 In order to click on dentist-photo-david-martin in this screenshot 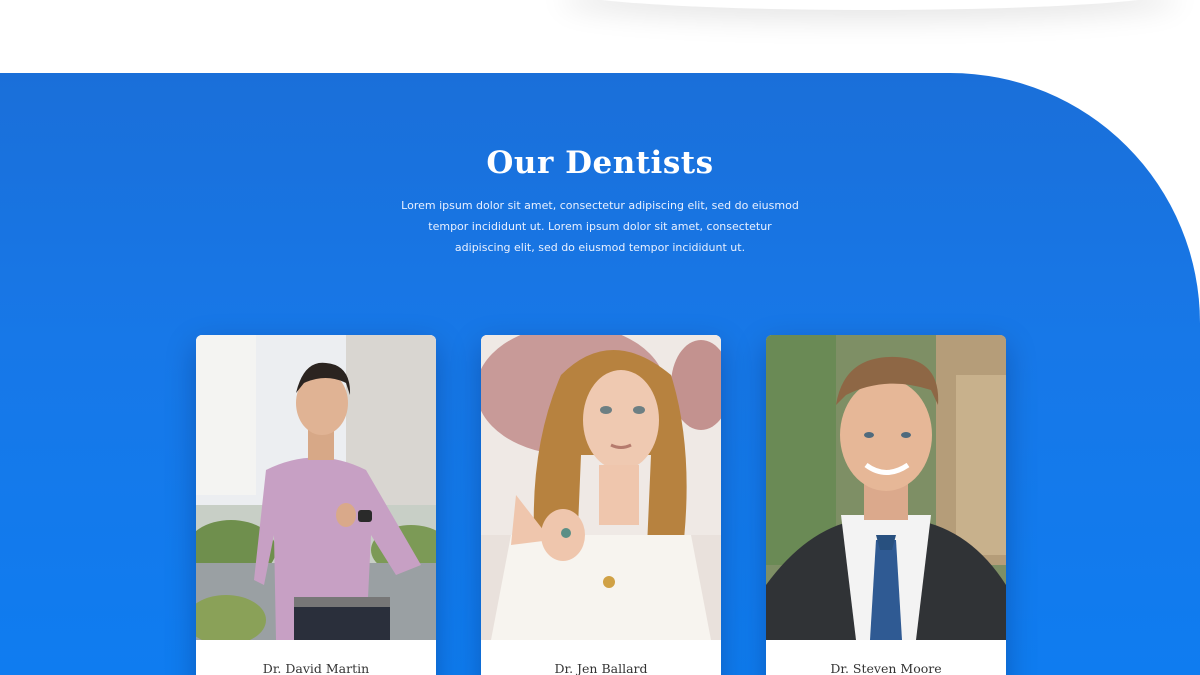, I will do `click(316, 487)`.